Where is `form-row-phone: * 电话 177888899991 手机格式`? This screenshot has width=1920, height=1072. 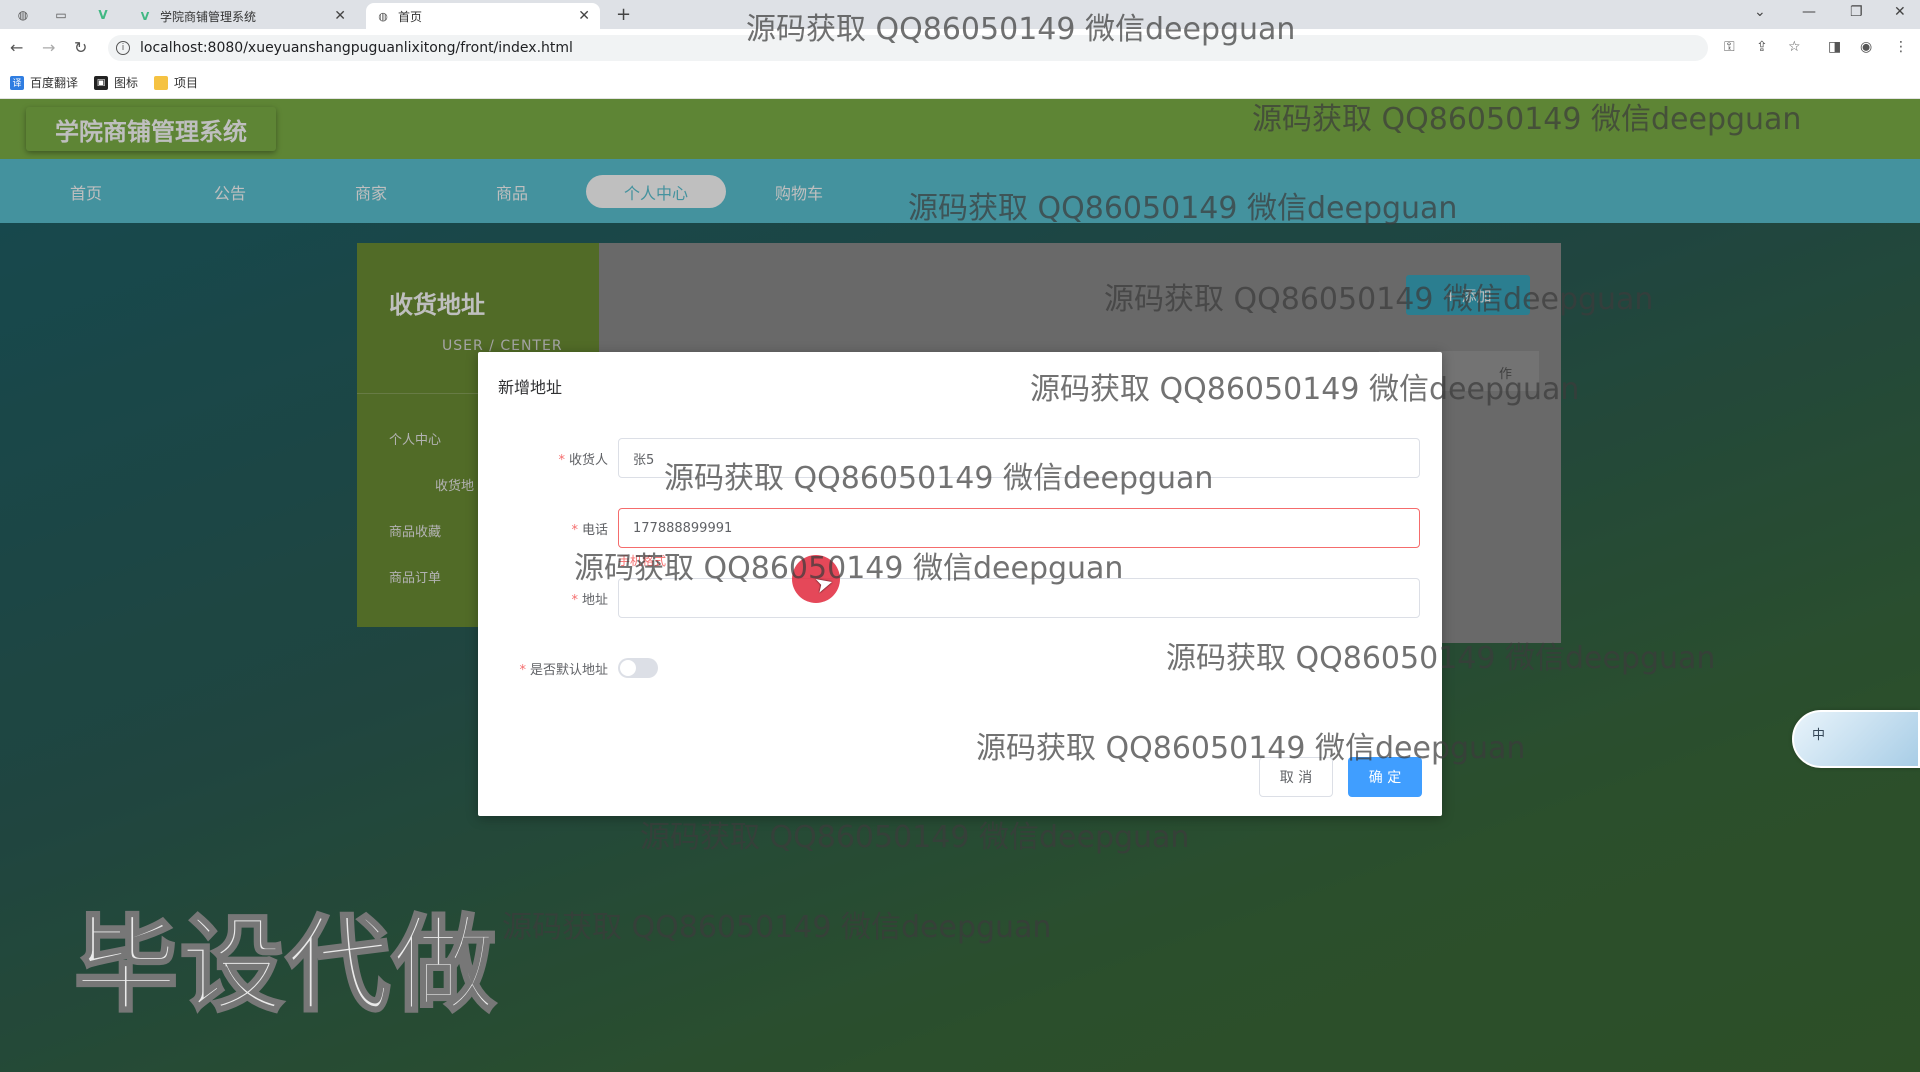 form-row-phone: * 电话 177888899991 手机格式 is located at coordinates (960, 538).